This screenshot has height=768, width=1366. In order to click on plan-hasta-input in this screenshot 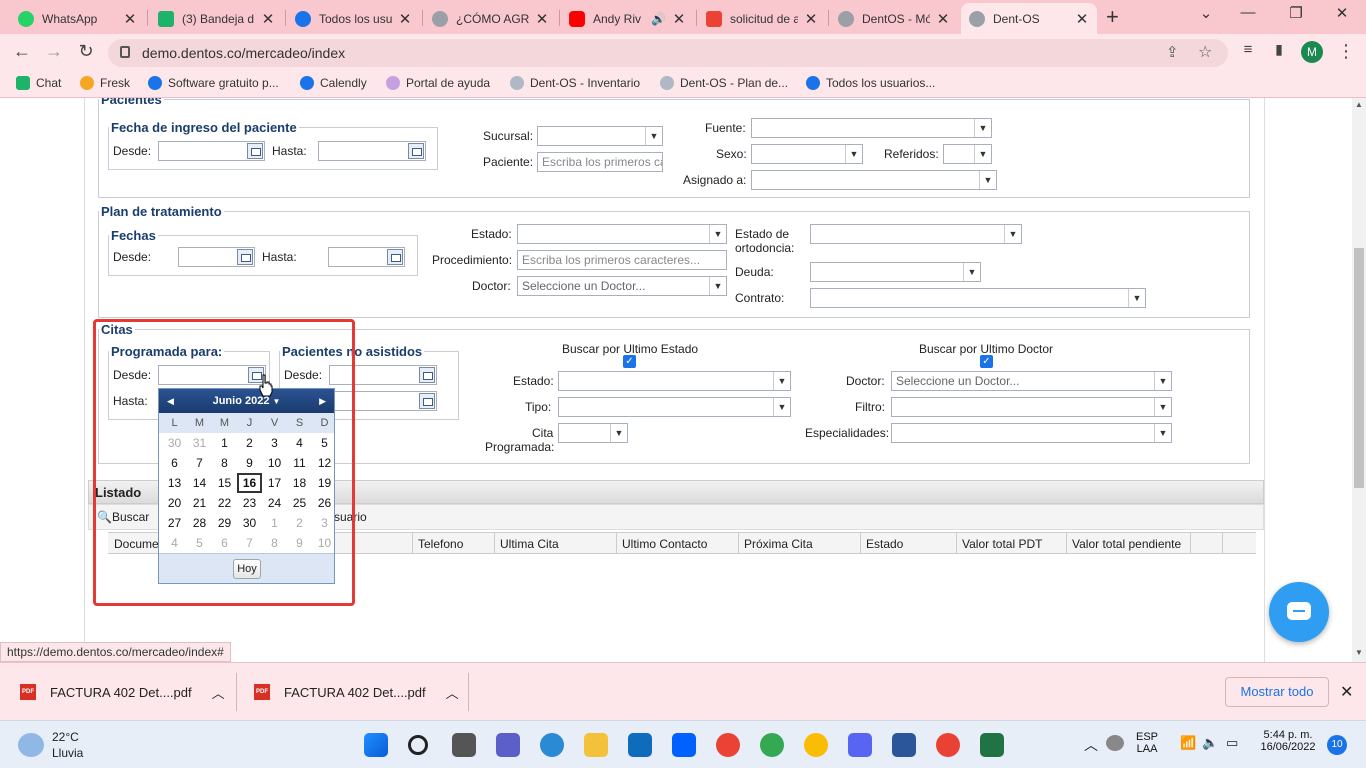, I will do `click(366, 257)`.